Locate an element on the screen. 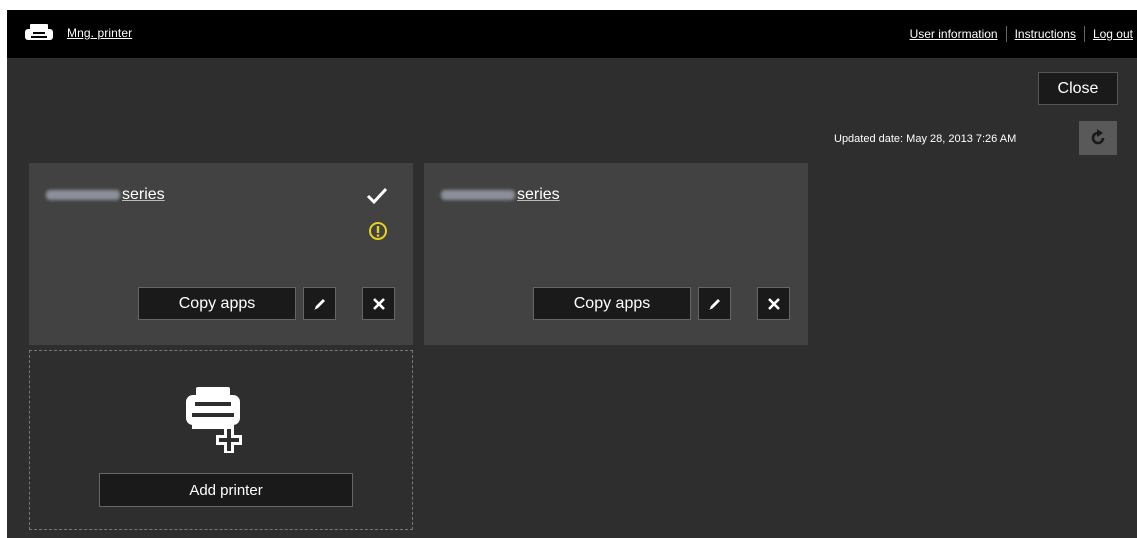  log-out-link: Log out is located at coordinates (1111, 34).